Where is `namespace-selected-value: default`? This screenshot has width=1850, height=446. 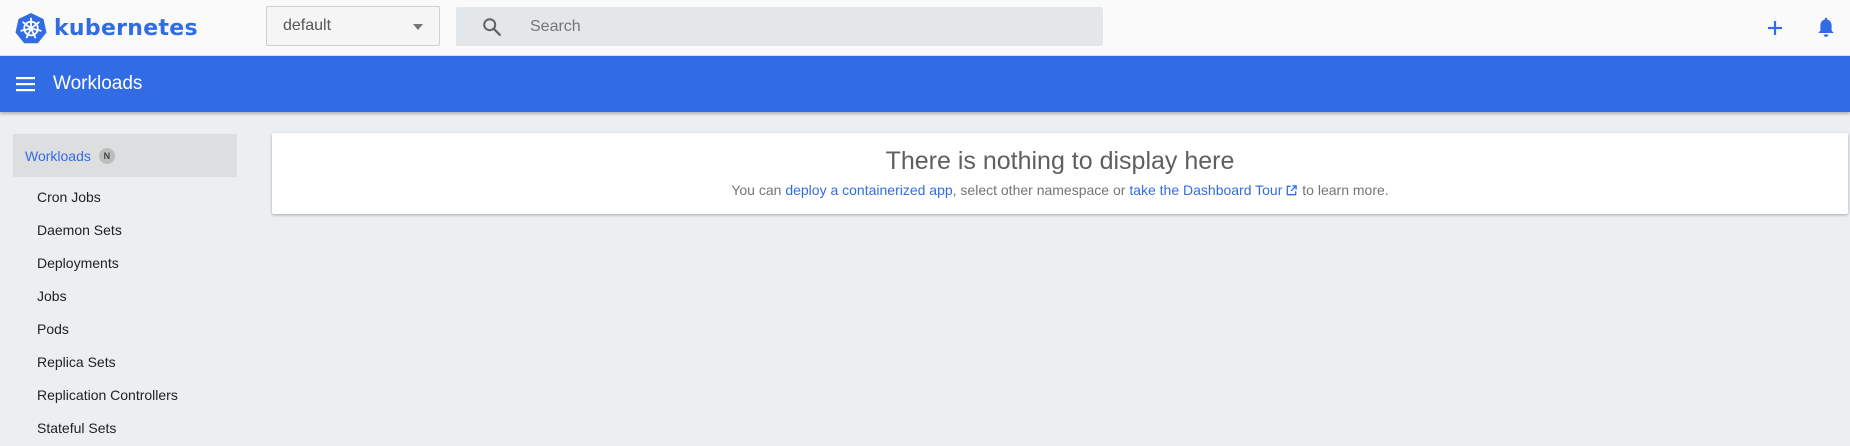 namespace-selected-value: default is located at coordinates (307, 25).